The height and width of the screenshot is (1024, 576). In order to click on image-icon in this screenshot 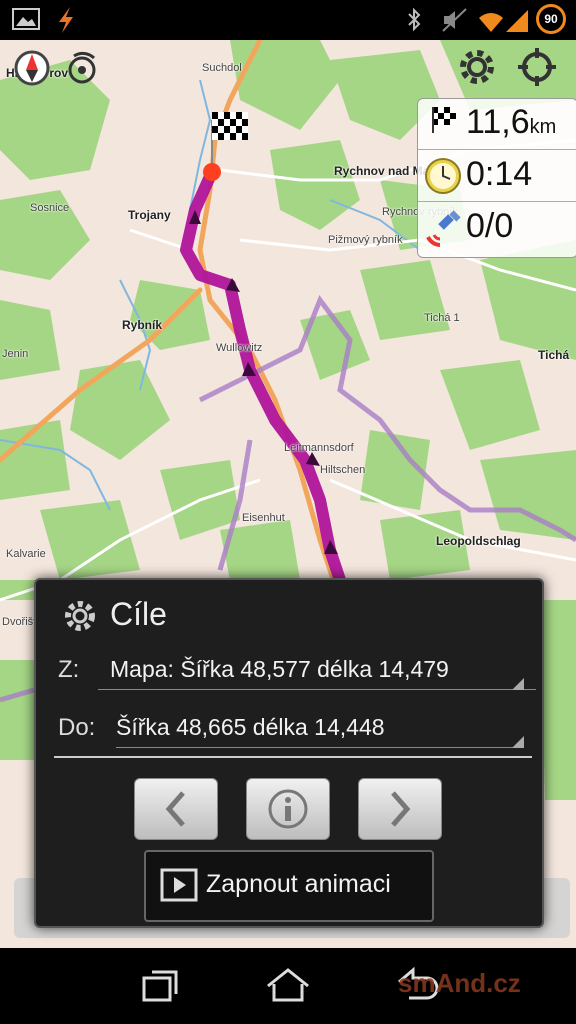, I will do `click(26, 19)`.